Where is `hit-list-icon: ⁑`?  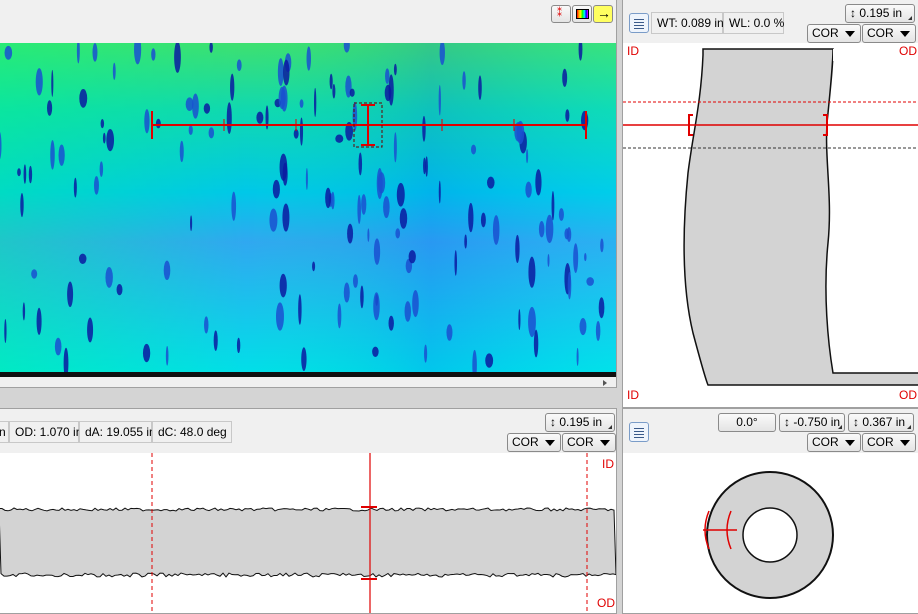
hit-list-icon: ⁑ is located at coordinates (559, 13).